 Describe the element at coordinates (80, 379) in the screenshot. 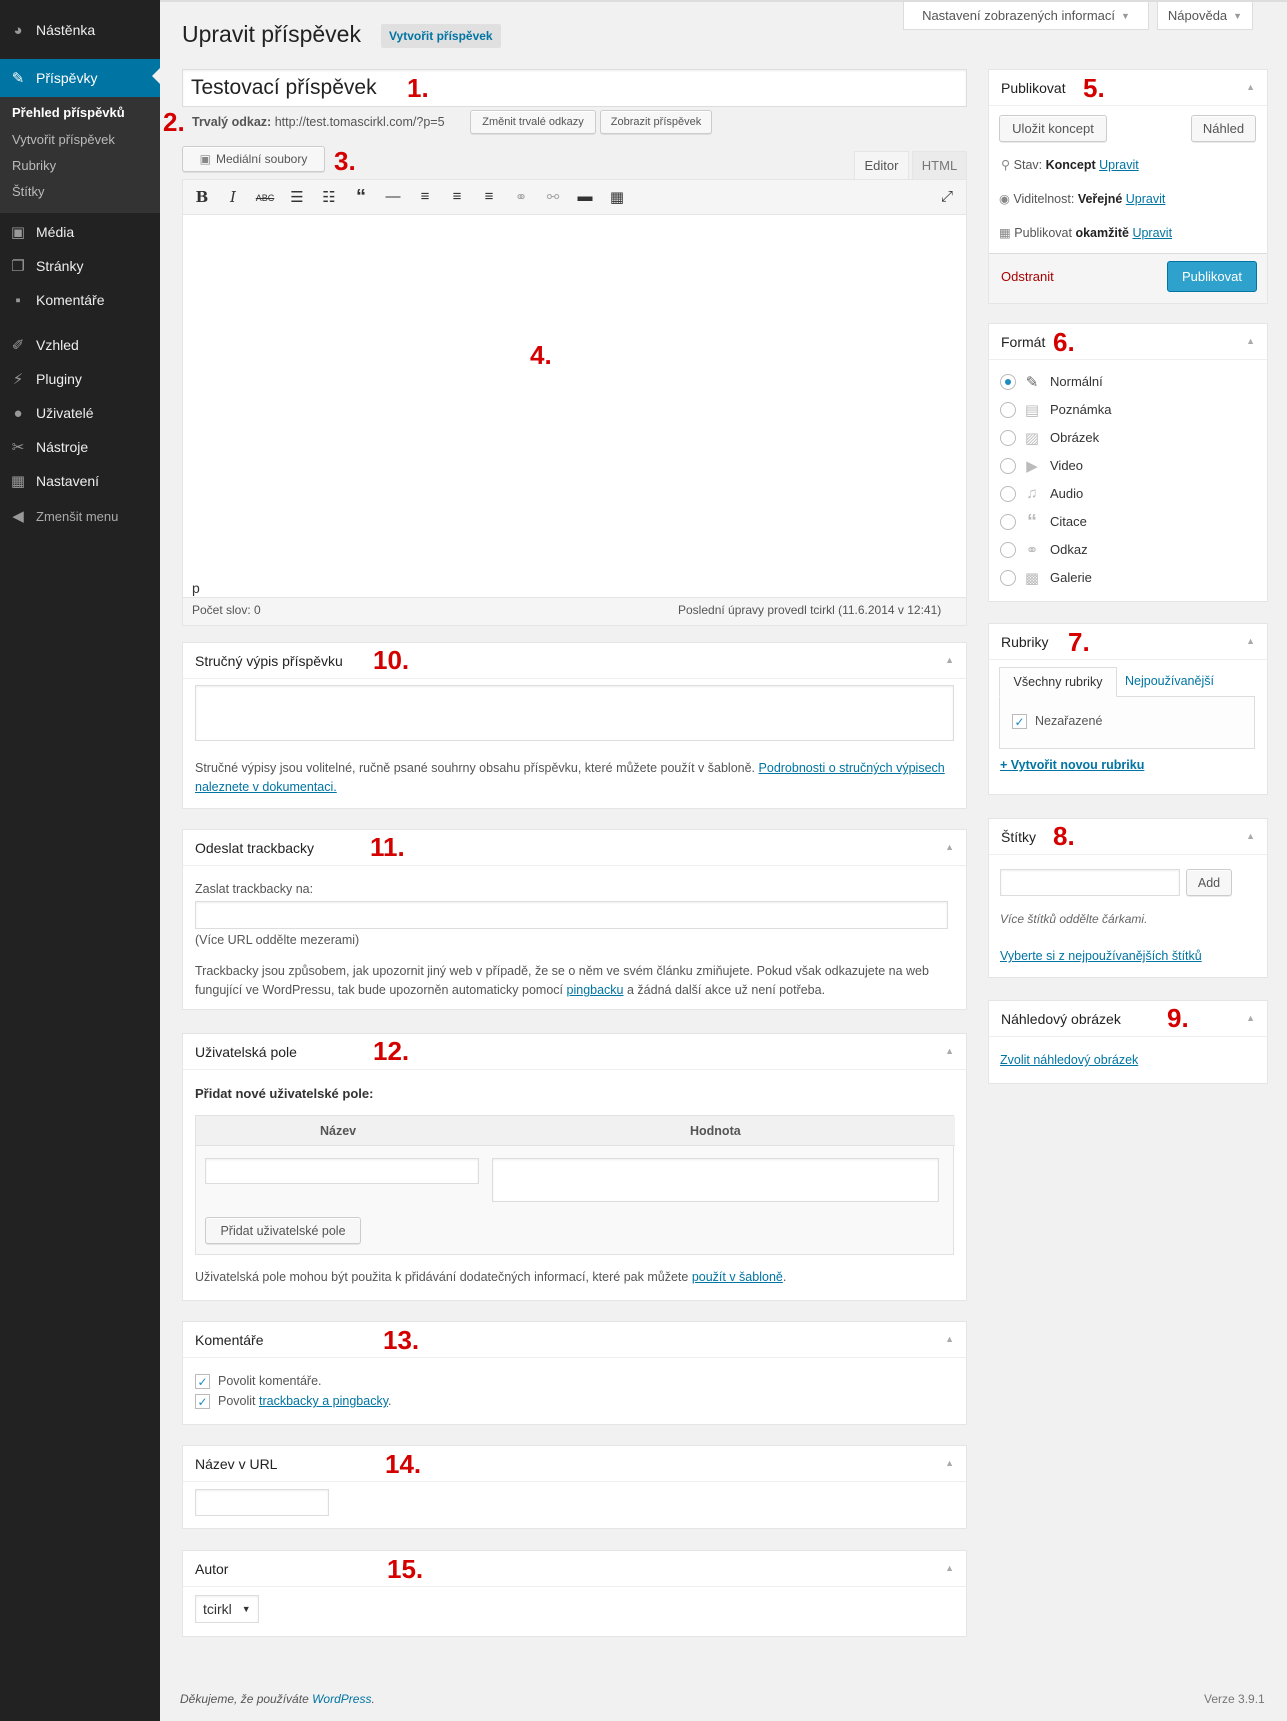

I see `menu-item-plugins: ⚡ Pluginy` at that location.